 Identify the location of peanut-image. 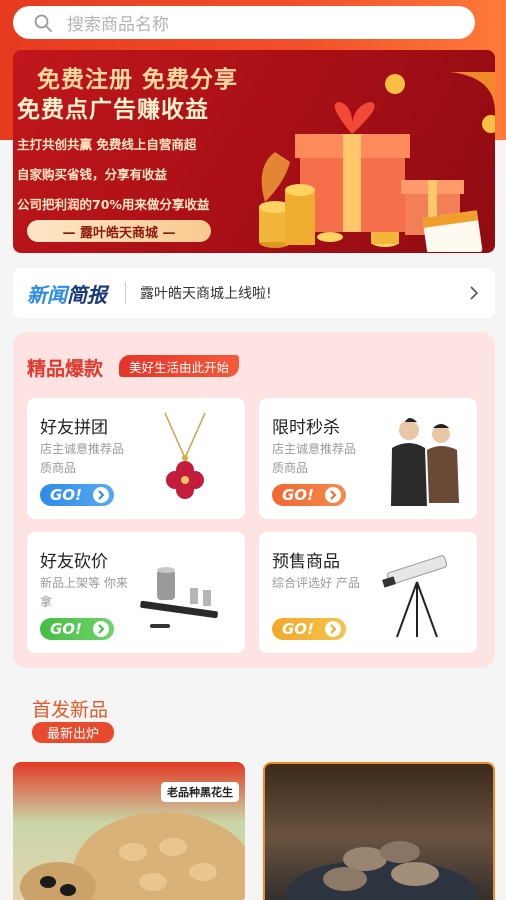
(132, 856).